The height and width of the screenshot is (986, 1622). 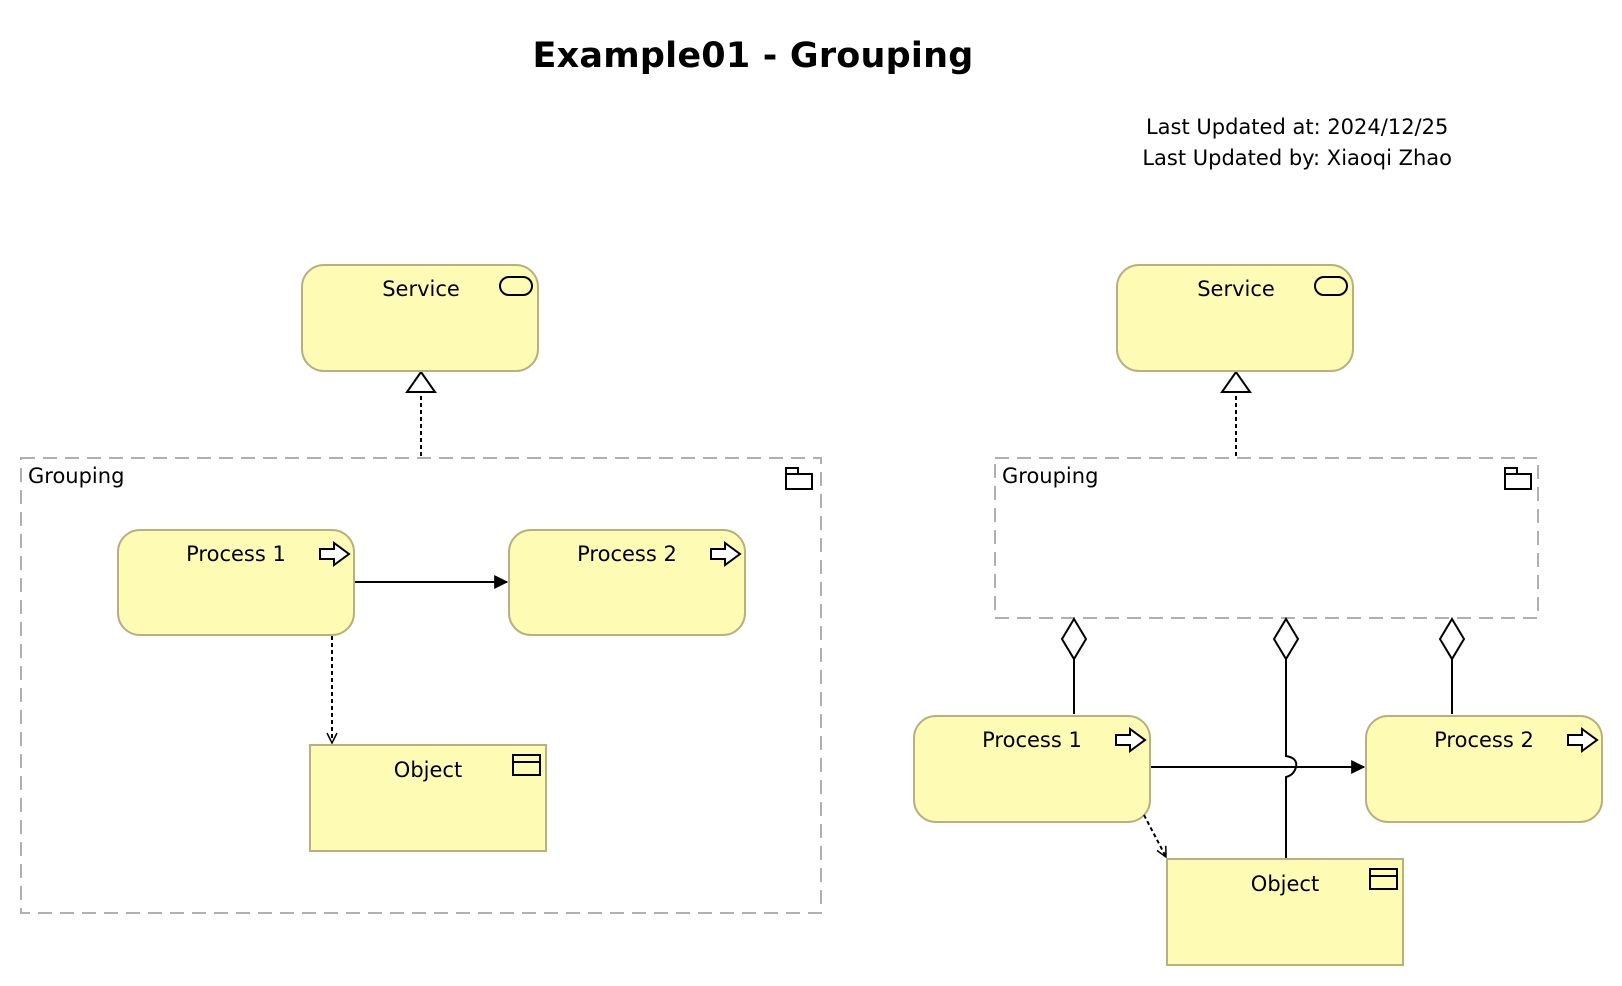 I want to click on right-object-label: Object, so click(x=1285, y=884).